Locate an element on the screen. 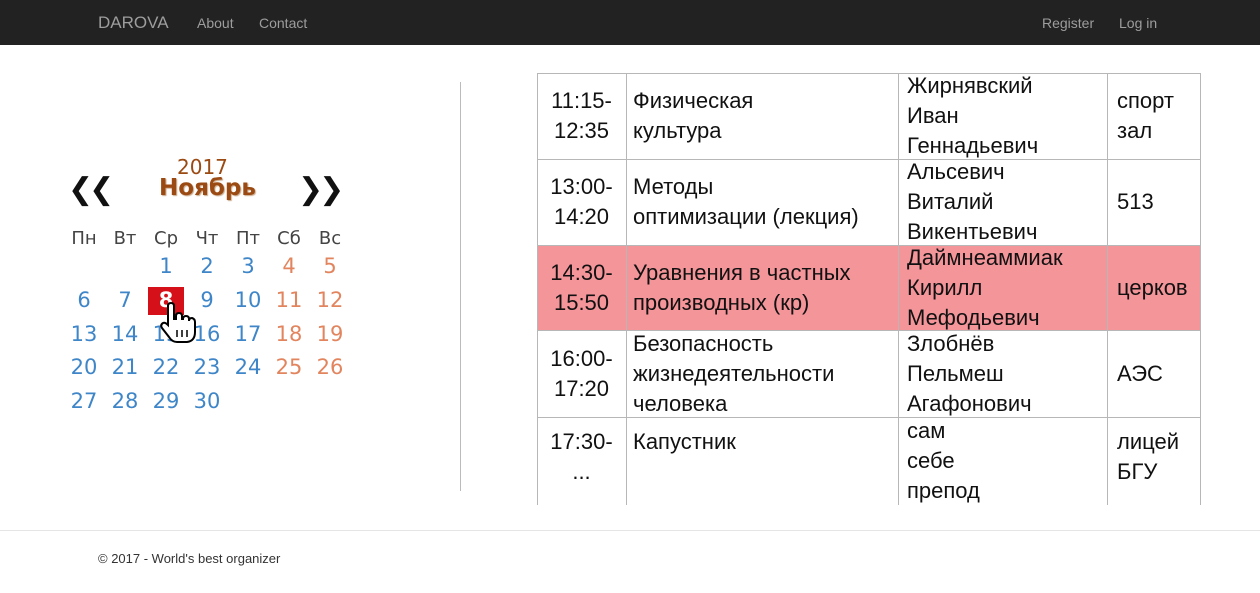 The image size is (1260, 593). teacher-cell-line: Даймнеаммиак is located at coordinates (985, 257).